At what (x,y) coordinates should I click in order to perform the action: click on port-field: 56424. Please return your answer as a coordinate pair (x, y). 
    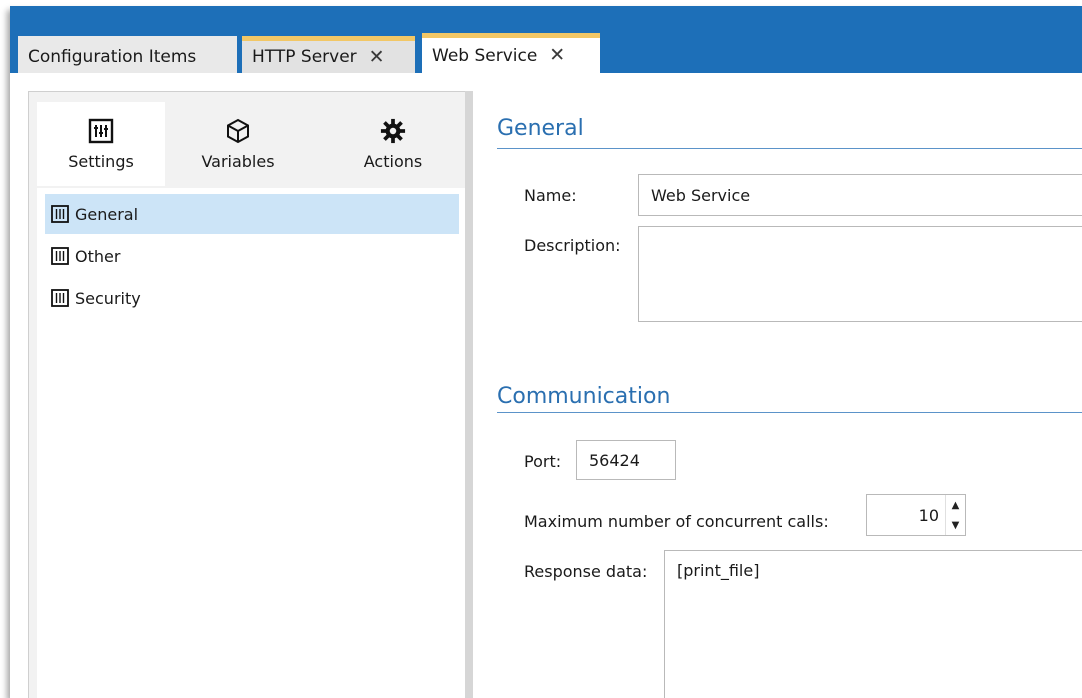
    Looking at the image, I should click on (626, 460).